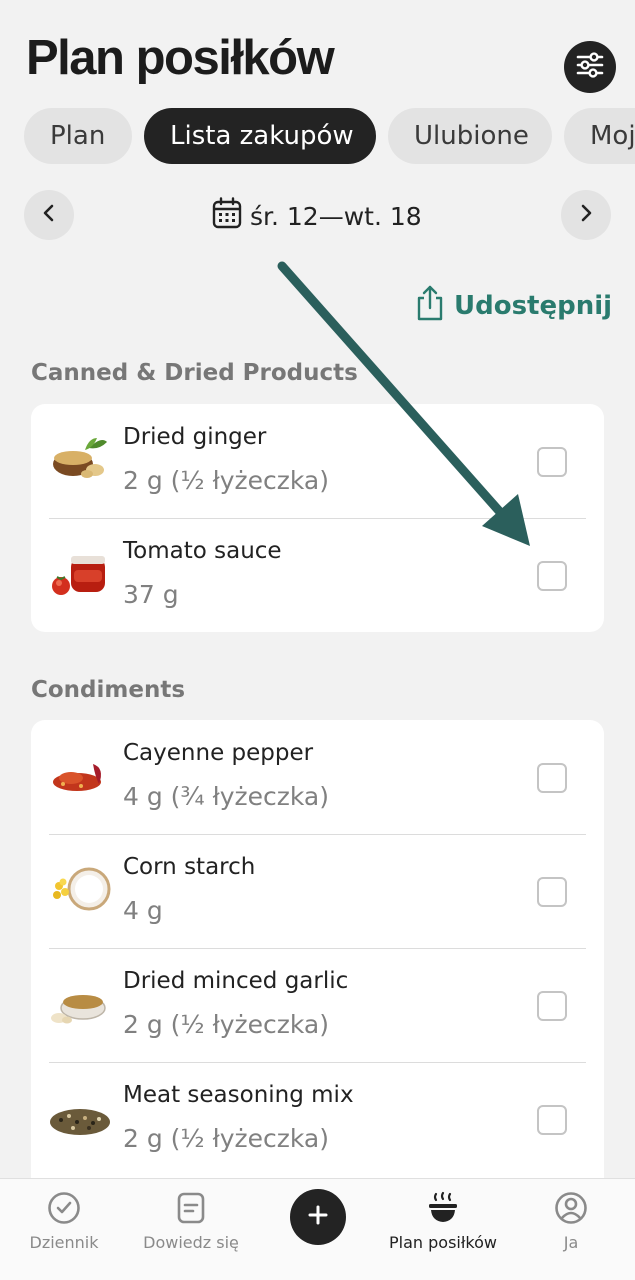  What do you see at coordinates (78, 136) in the screenshot?
I see `tab-plan: Plan` at bounding box center [78, 136].